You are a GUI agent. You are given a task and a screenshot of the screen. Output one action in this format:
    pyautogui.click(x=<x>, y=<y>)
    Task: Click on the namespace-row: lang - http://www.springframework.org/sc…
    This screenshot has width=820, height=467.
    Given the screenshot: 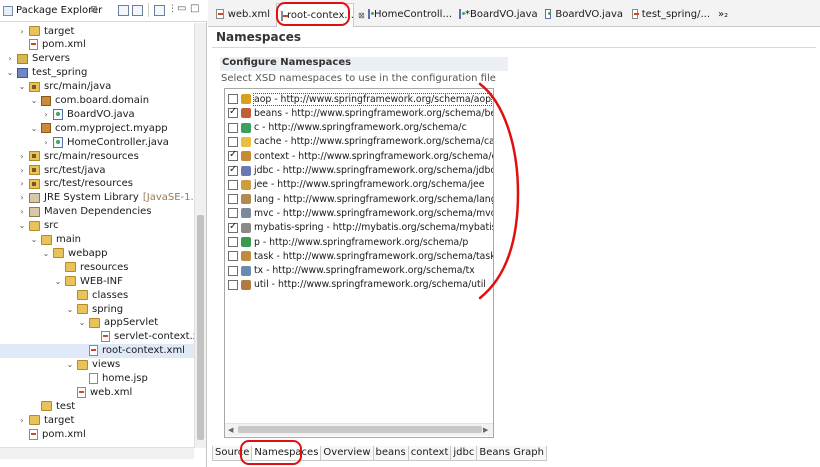 What is the action you would take?
    pyautogui.click(x=360, y=199)
    